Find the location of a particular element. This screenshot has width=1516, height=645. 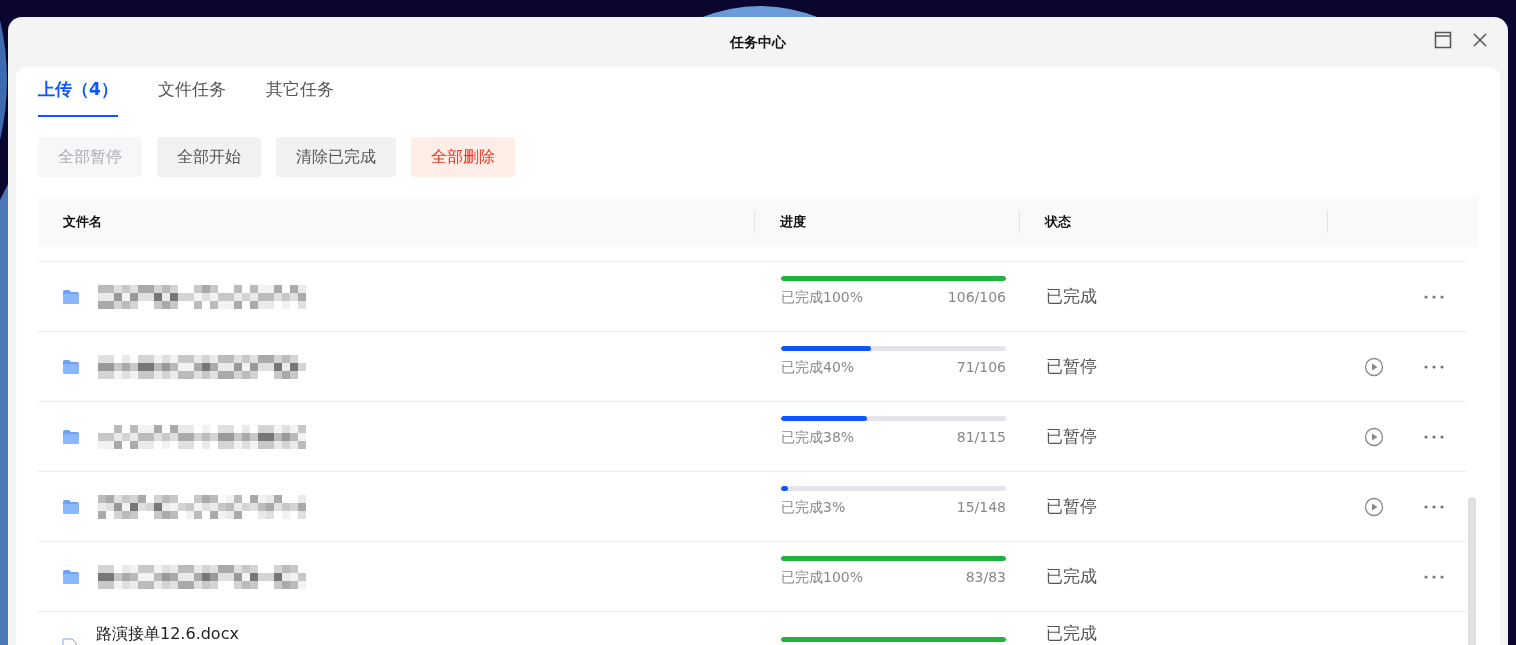

file-count: 106/106 is located at coordinates (976, 297).